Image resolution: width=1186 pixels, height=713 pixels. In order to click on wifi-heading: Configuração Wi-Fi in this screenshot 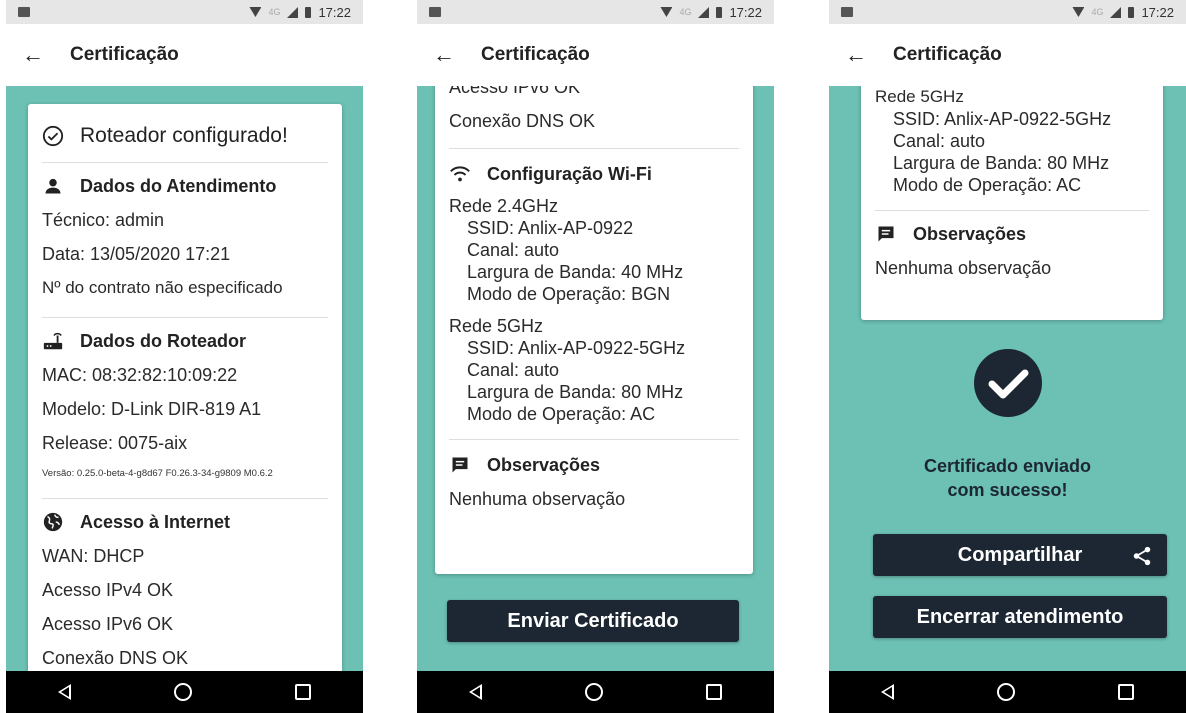, I will do `click(569, 173)`.